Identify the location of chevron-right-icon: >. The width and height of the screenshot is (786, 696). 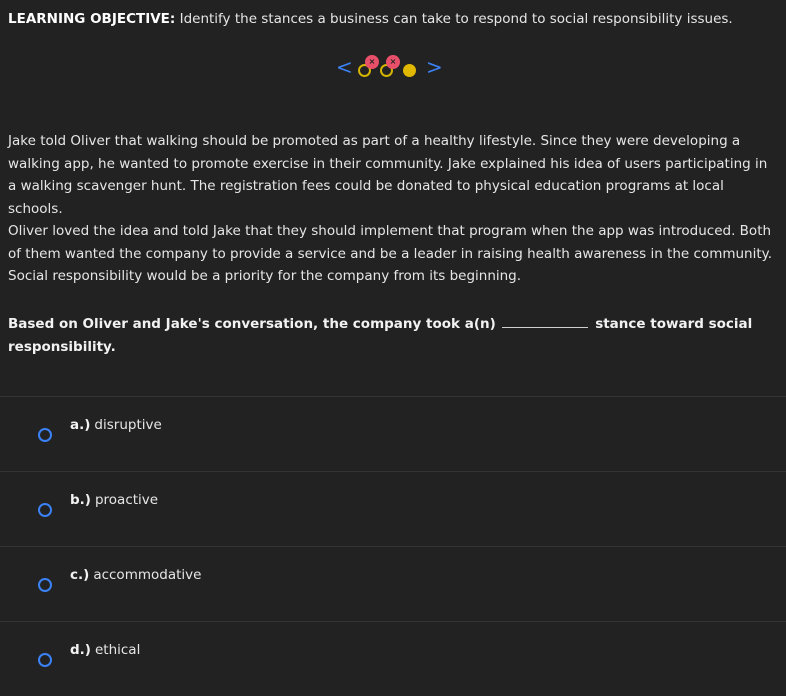
(434, 67).